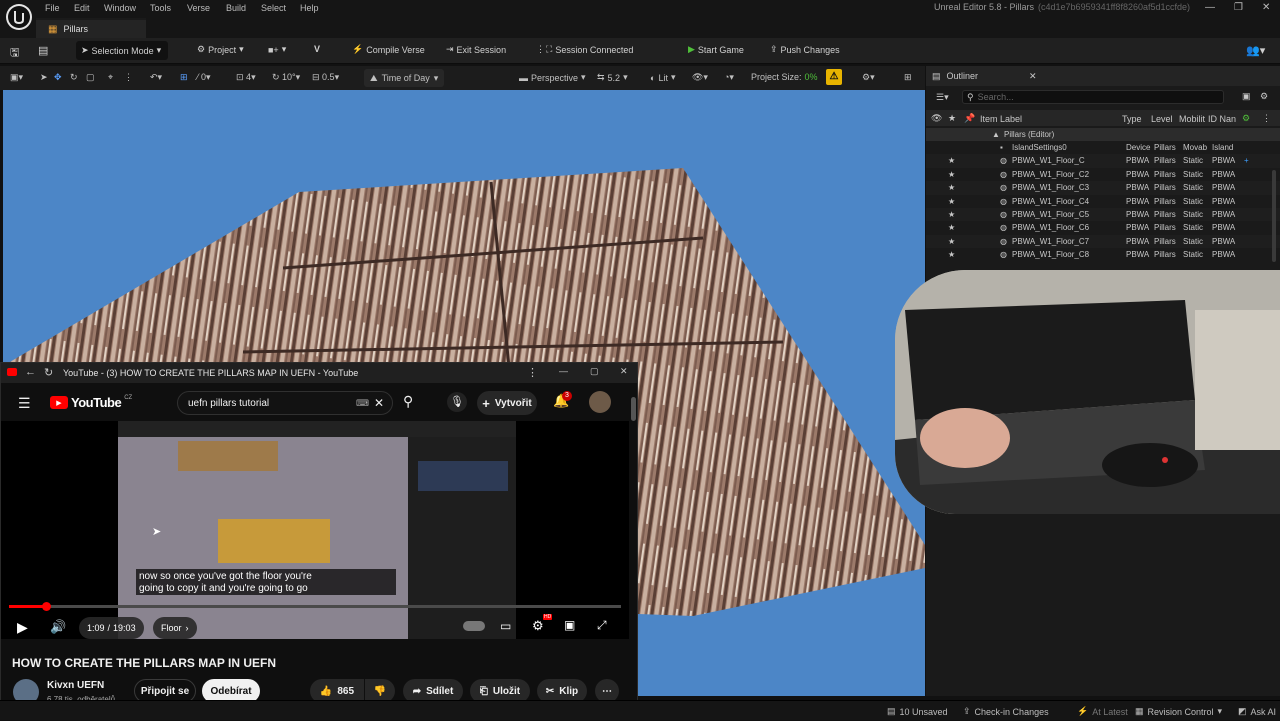 Image resolution: width=1280 pixels, height=721 pixels. I want to click on more-tools-icon: ⋮, so click(128, 77).